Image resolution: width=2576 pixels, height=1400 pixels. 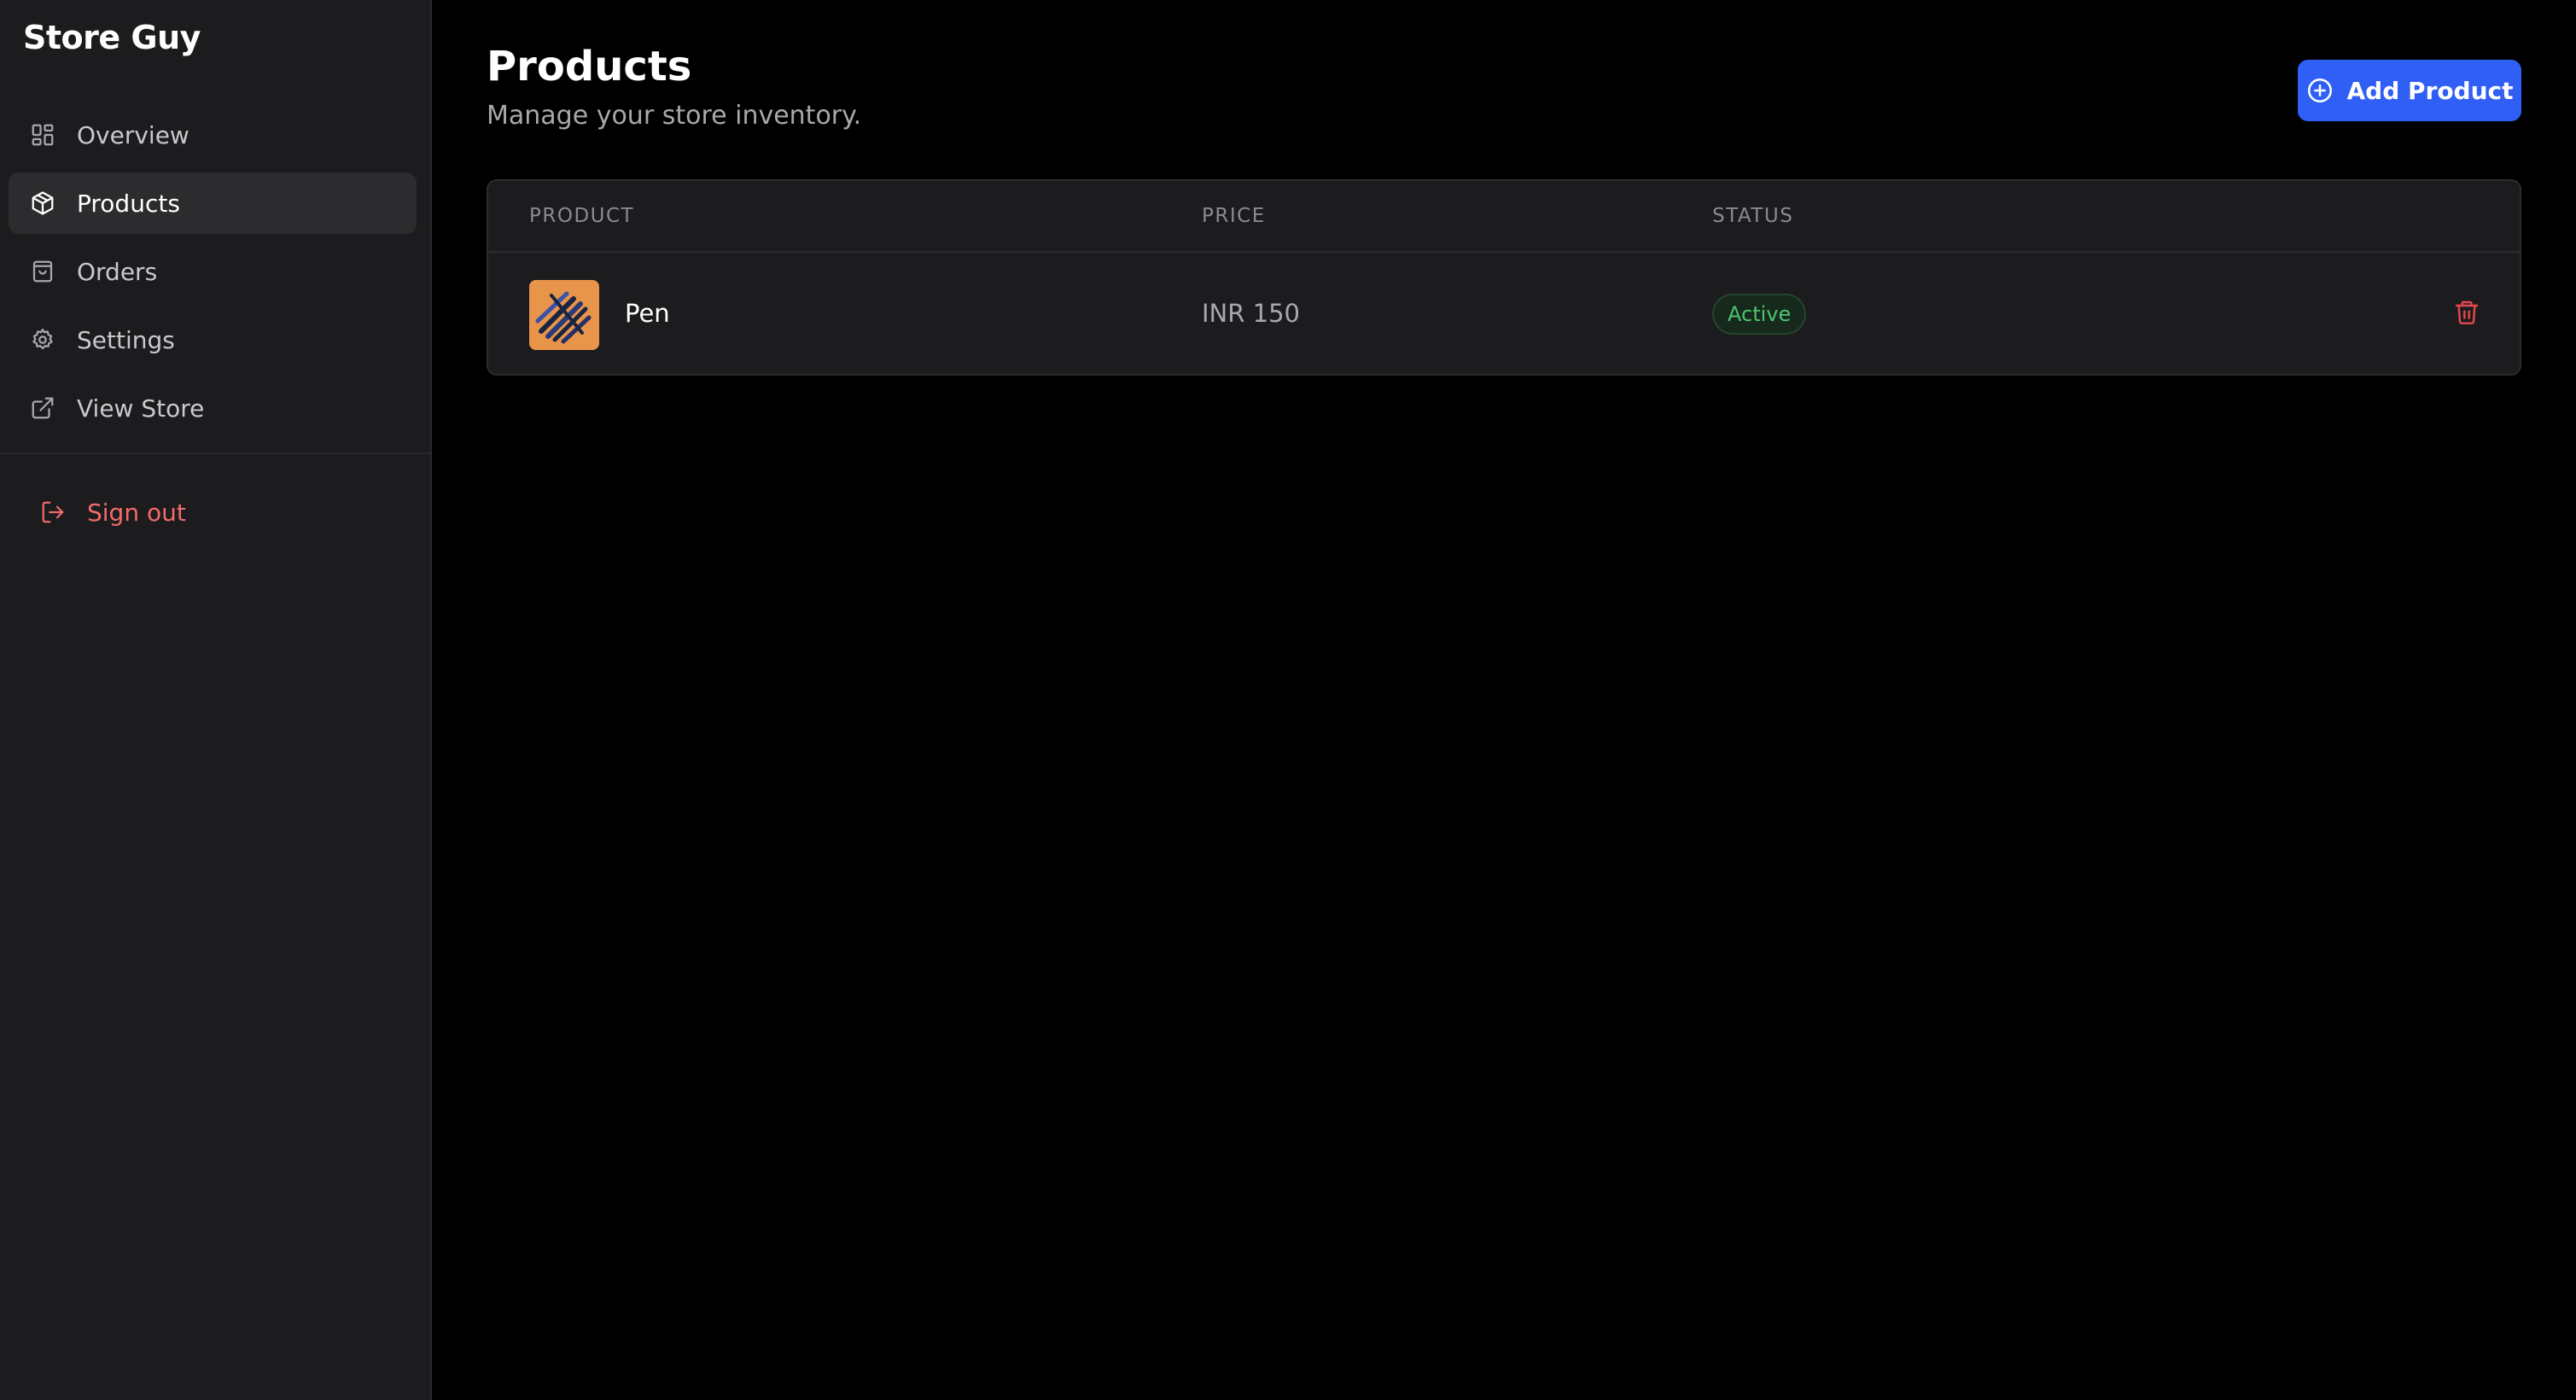 I want to click on sign-out-icon, so click(x=53, y=512).